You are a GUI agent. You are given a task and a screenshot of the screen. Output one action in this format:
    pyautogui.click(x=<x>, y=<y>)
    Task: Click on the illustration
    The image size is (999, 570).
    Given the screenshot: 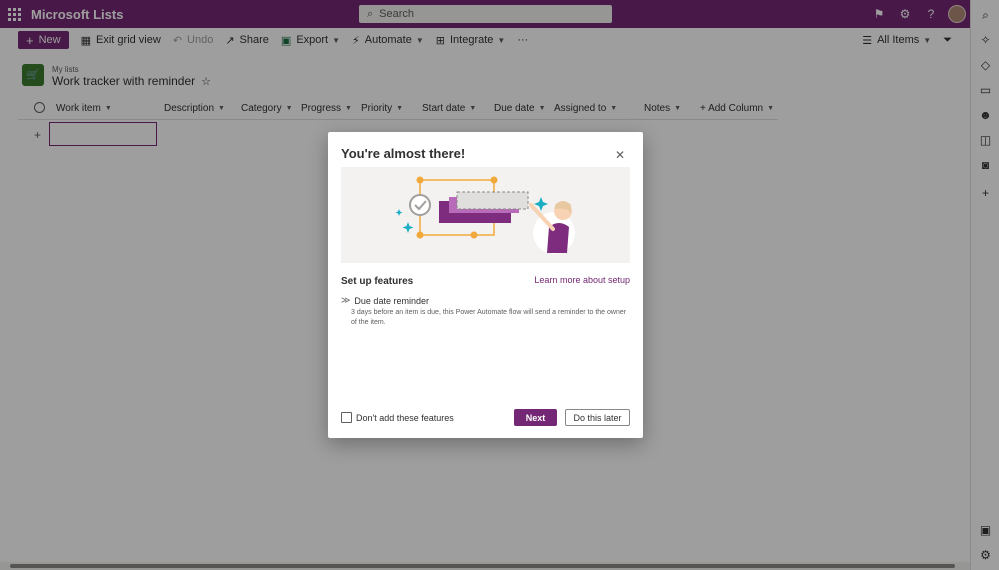 What is the action you would take?
    pyautogui.click(x=485, y=215)
    